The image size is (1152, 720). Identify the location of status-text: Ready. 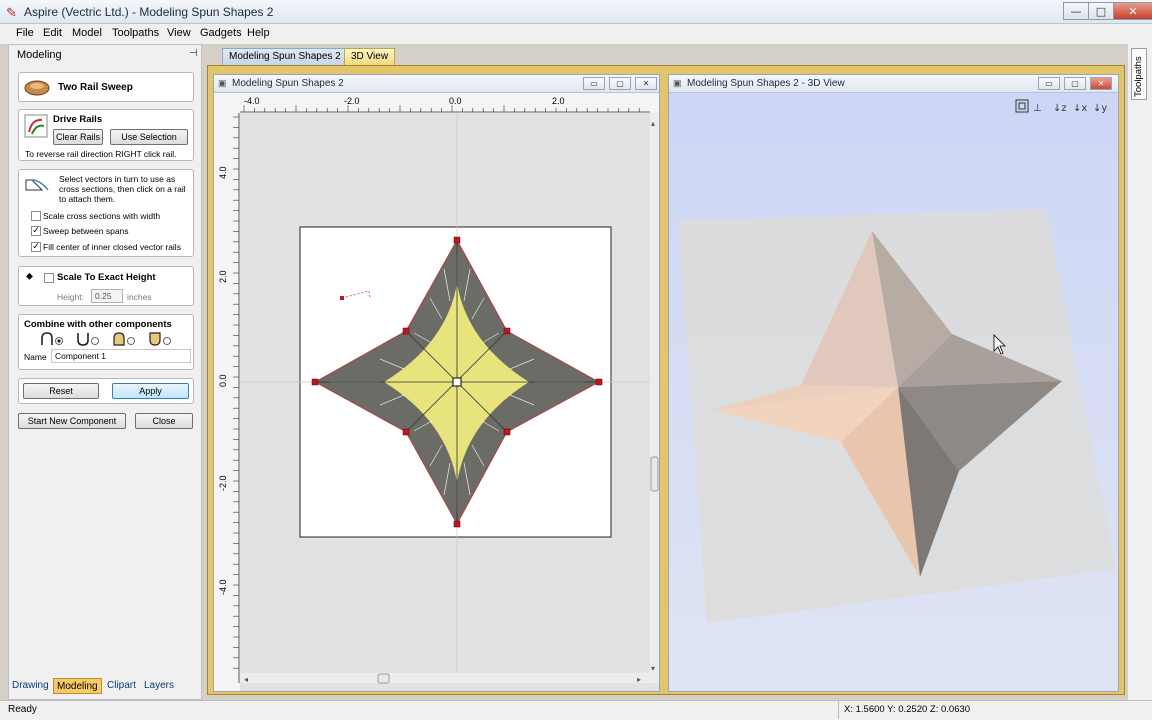
(22, 709).